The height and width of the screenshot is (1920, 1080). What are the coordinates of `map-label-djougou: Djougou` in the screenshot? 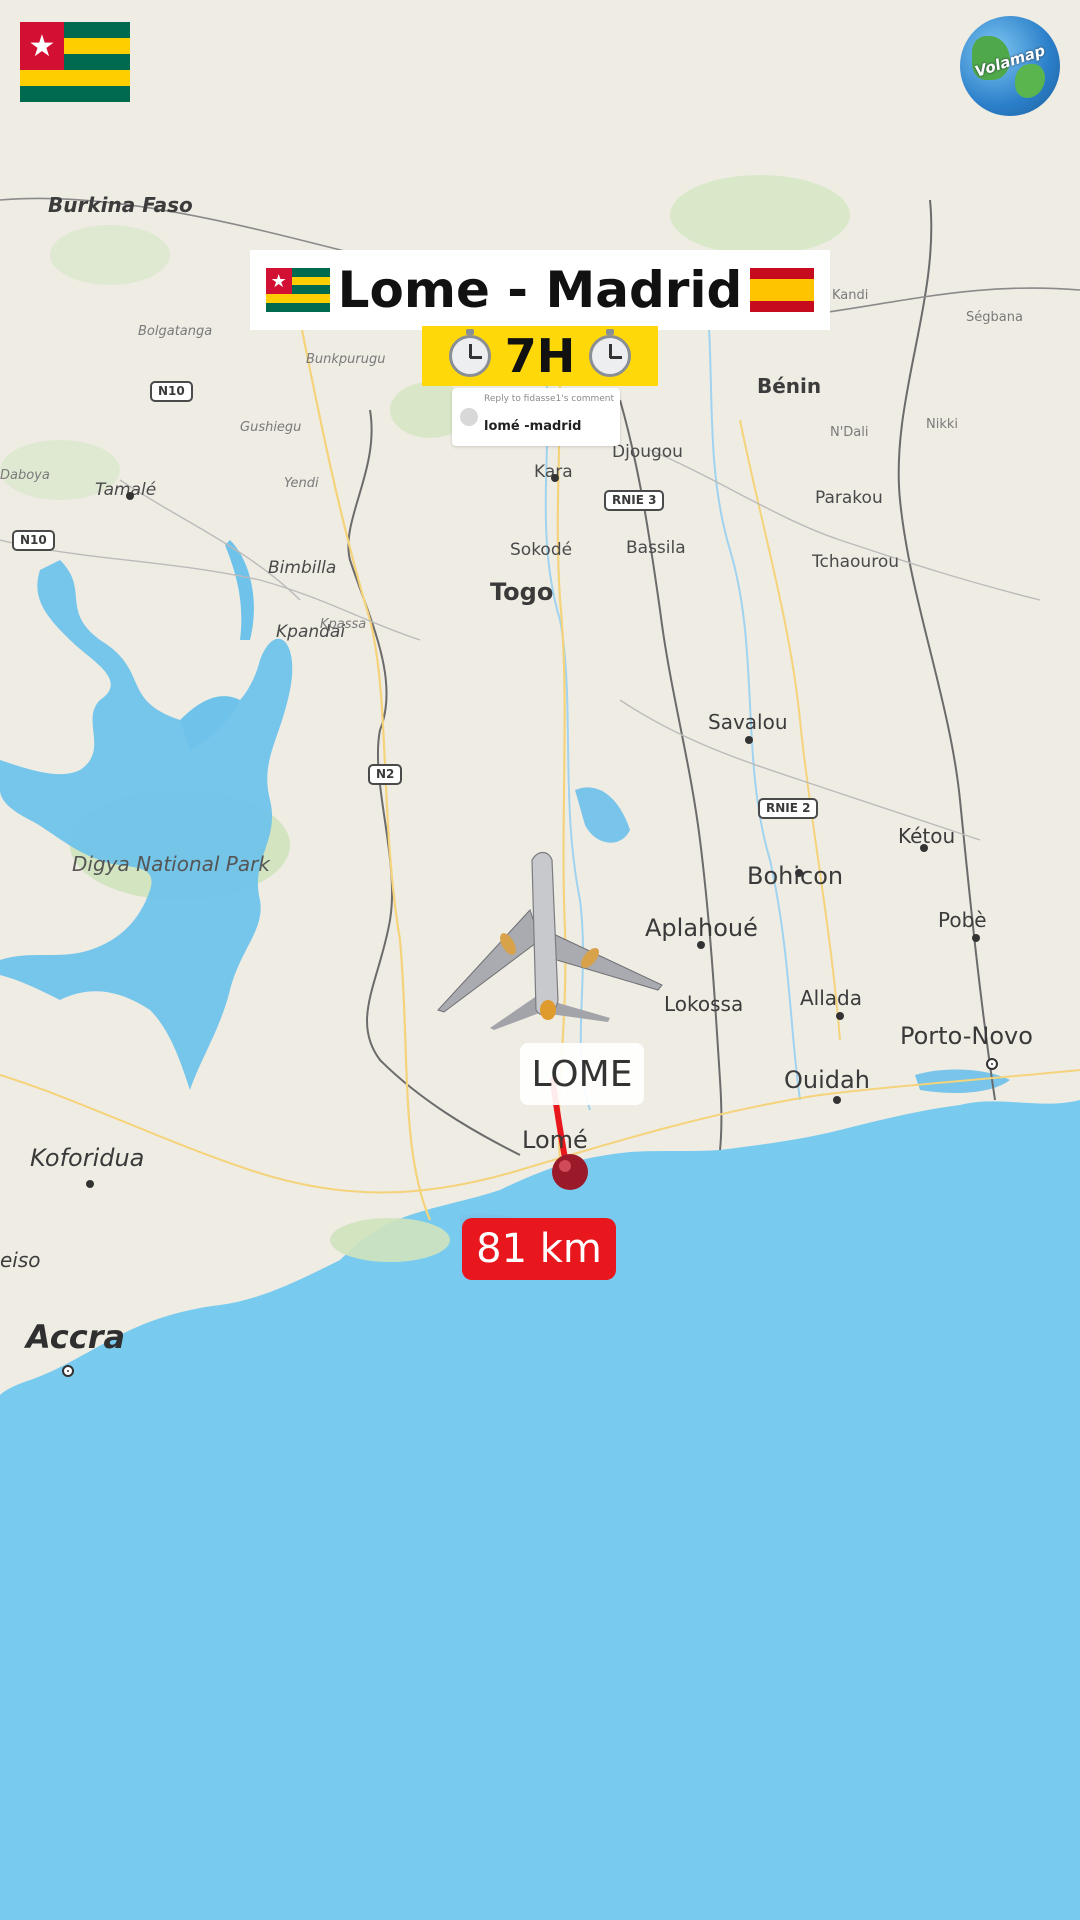 It's located at (647, 452).